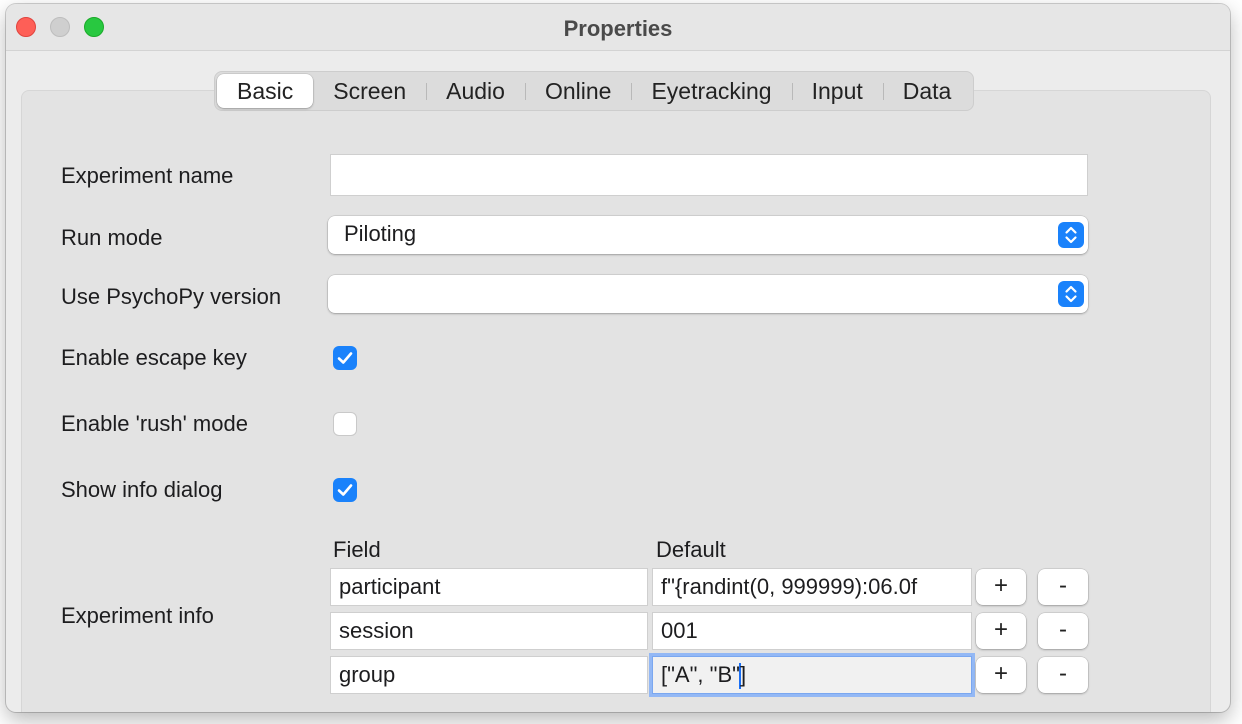 The image size is (1242, 724). Describe the element at coordinates (369, 91) in the screenshot. I see `tab-screen: Screen` at that location.